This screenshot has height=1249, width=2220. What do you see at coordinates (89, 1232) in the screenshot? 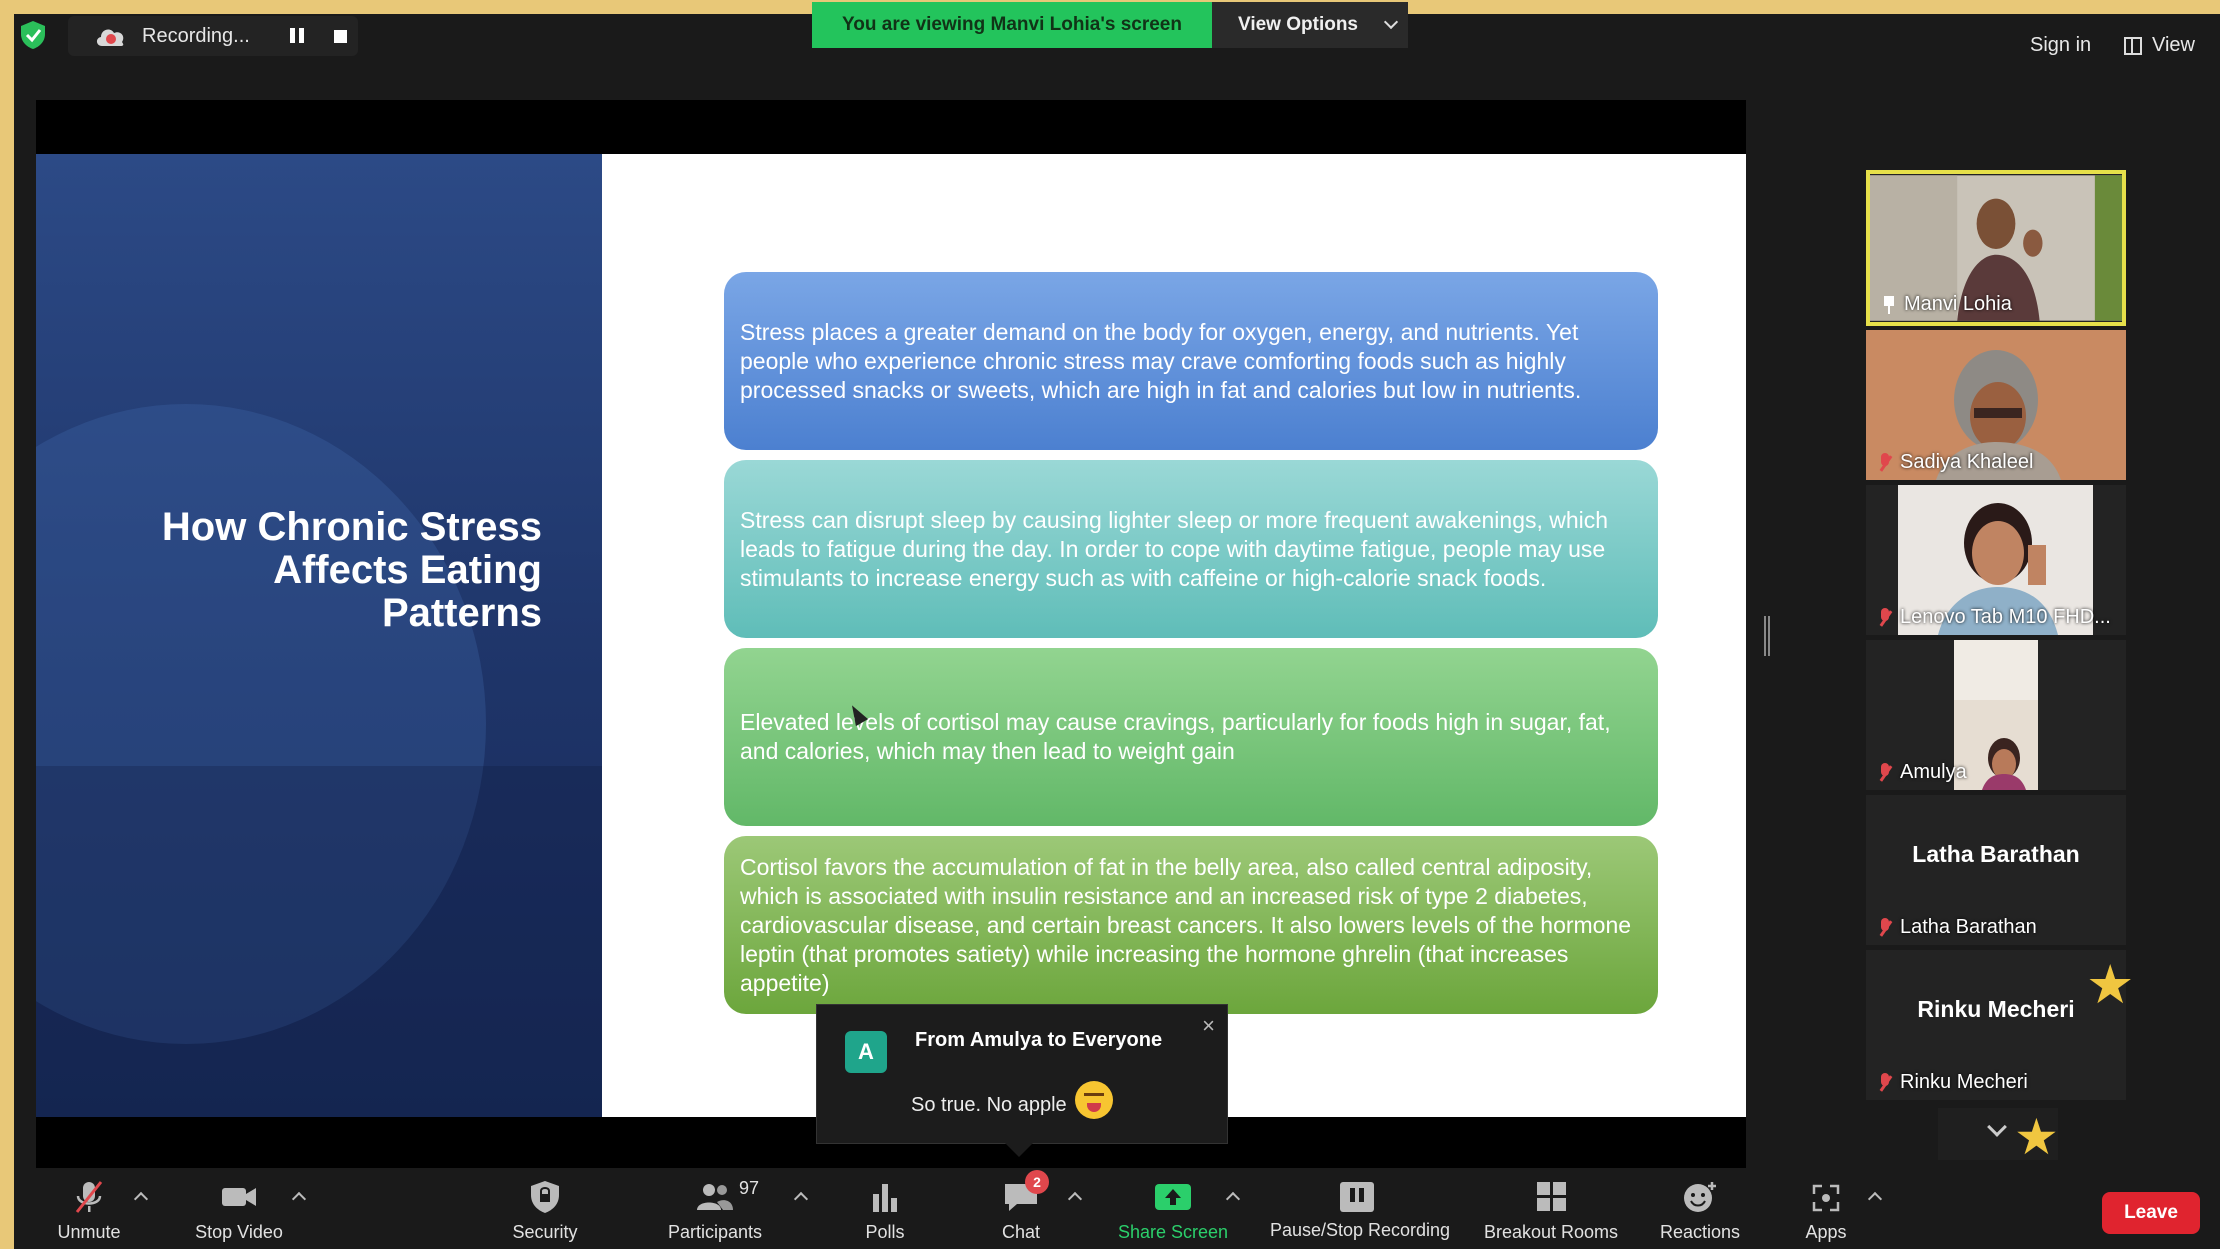
I see `unmute-label: Unmute` at bounding box center [89, 1232].